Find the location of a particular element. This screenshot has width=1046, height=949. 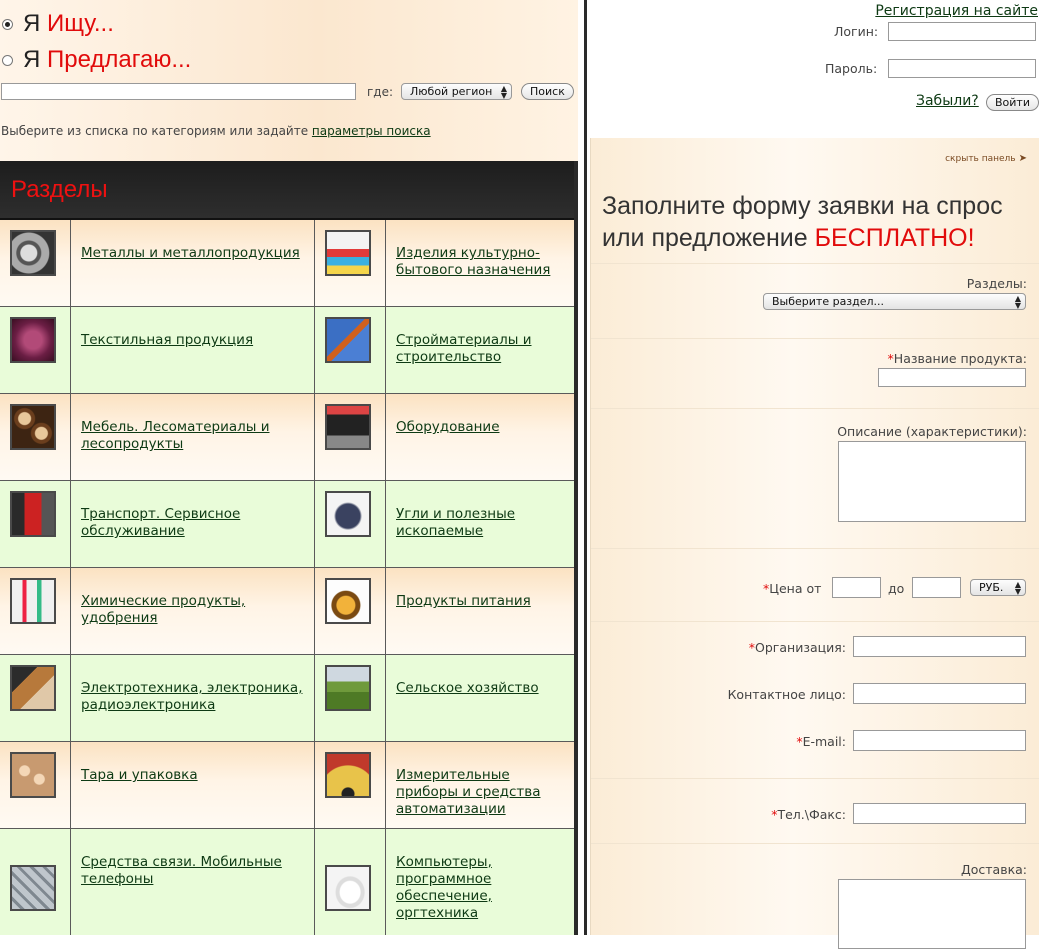

section-link: Металлы и металлопродукция is located at coordinates (190, 253).